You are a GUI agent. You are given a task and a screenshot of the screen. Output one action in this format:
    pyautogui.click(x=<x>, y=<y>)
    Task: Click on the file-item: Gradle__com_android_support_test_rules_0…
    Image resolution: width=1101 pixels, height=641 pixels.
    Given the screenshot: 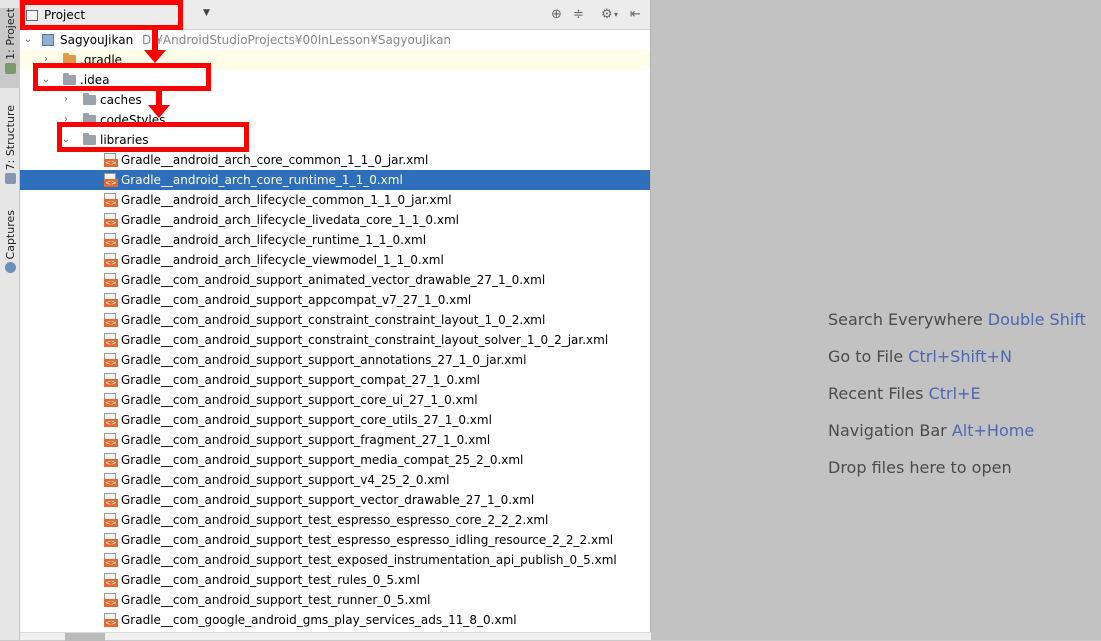 What is the action you would take?
    pyautogui.click(x=335, y=580)
    